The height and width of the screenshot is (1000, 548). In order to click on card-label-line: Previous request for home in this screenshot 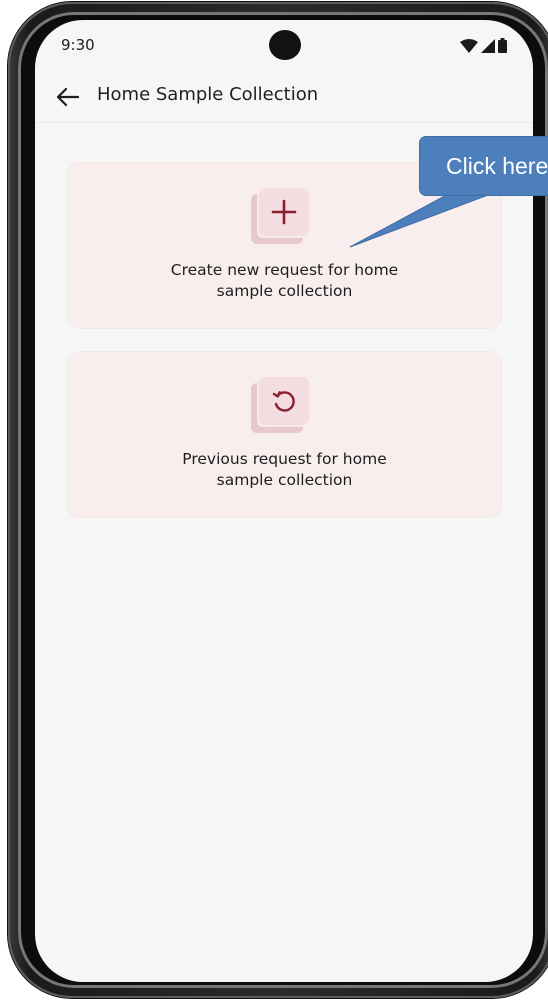, I will do `click(284, 459)`.